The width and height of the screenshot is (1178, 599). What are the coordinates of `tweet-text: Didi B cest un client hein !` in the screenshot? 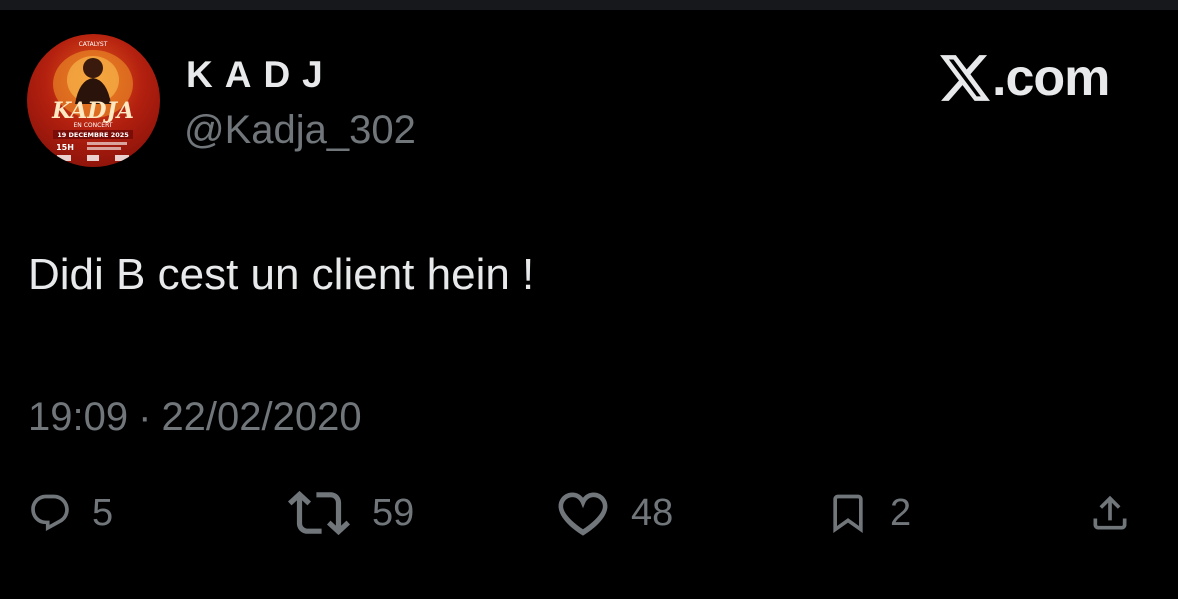 It's located at (281, 274).